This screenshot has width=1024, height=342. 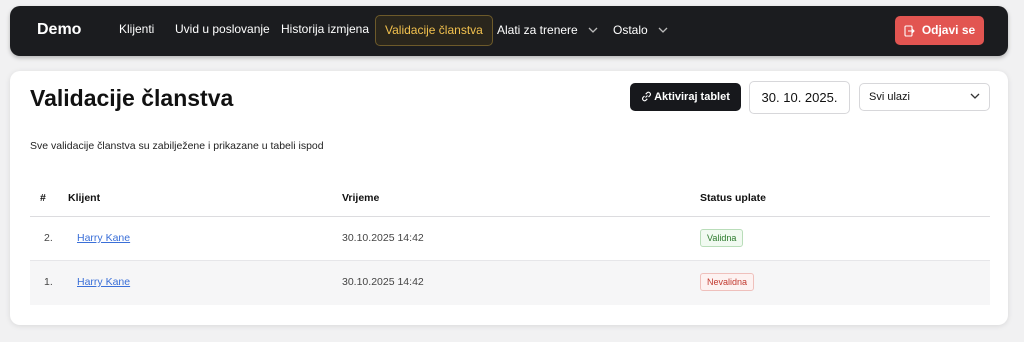 I want to click on nav-item-label: Historija izmjena, so click(x=325, y=29).